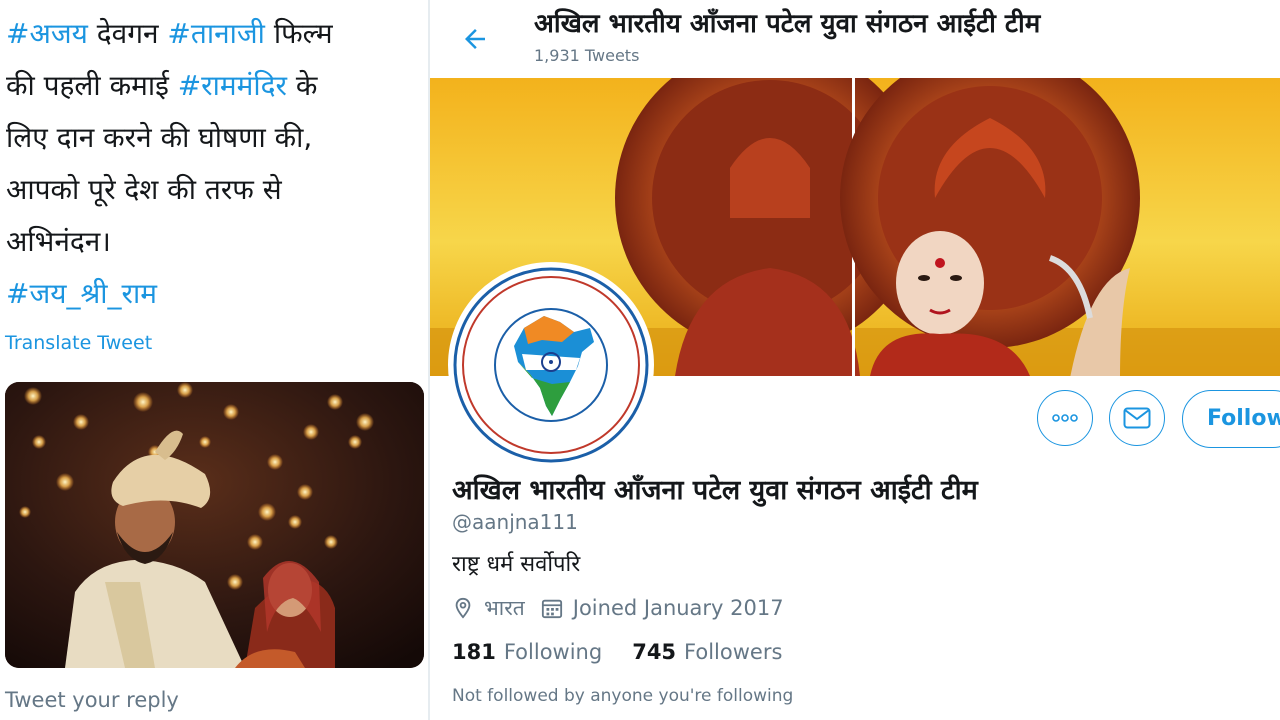 The height and width of the screenshot is (720, 1280). I want to click on location-pin-icon, so click(463, 608).